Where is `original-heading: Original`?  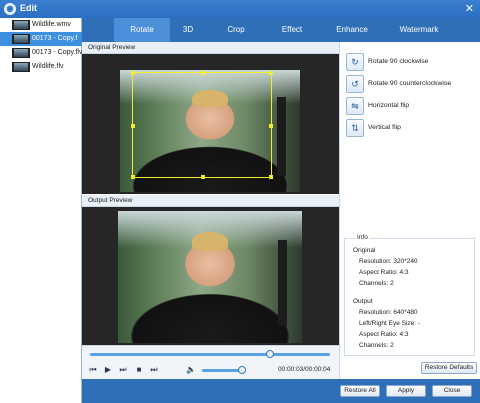
original-heading: Original is located at coordinates (364, 250).